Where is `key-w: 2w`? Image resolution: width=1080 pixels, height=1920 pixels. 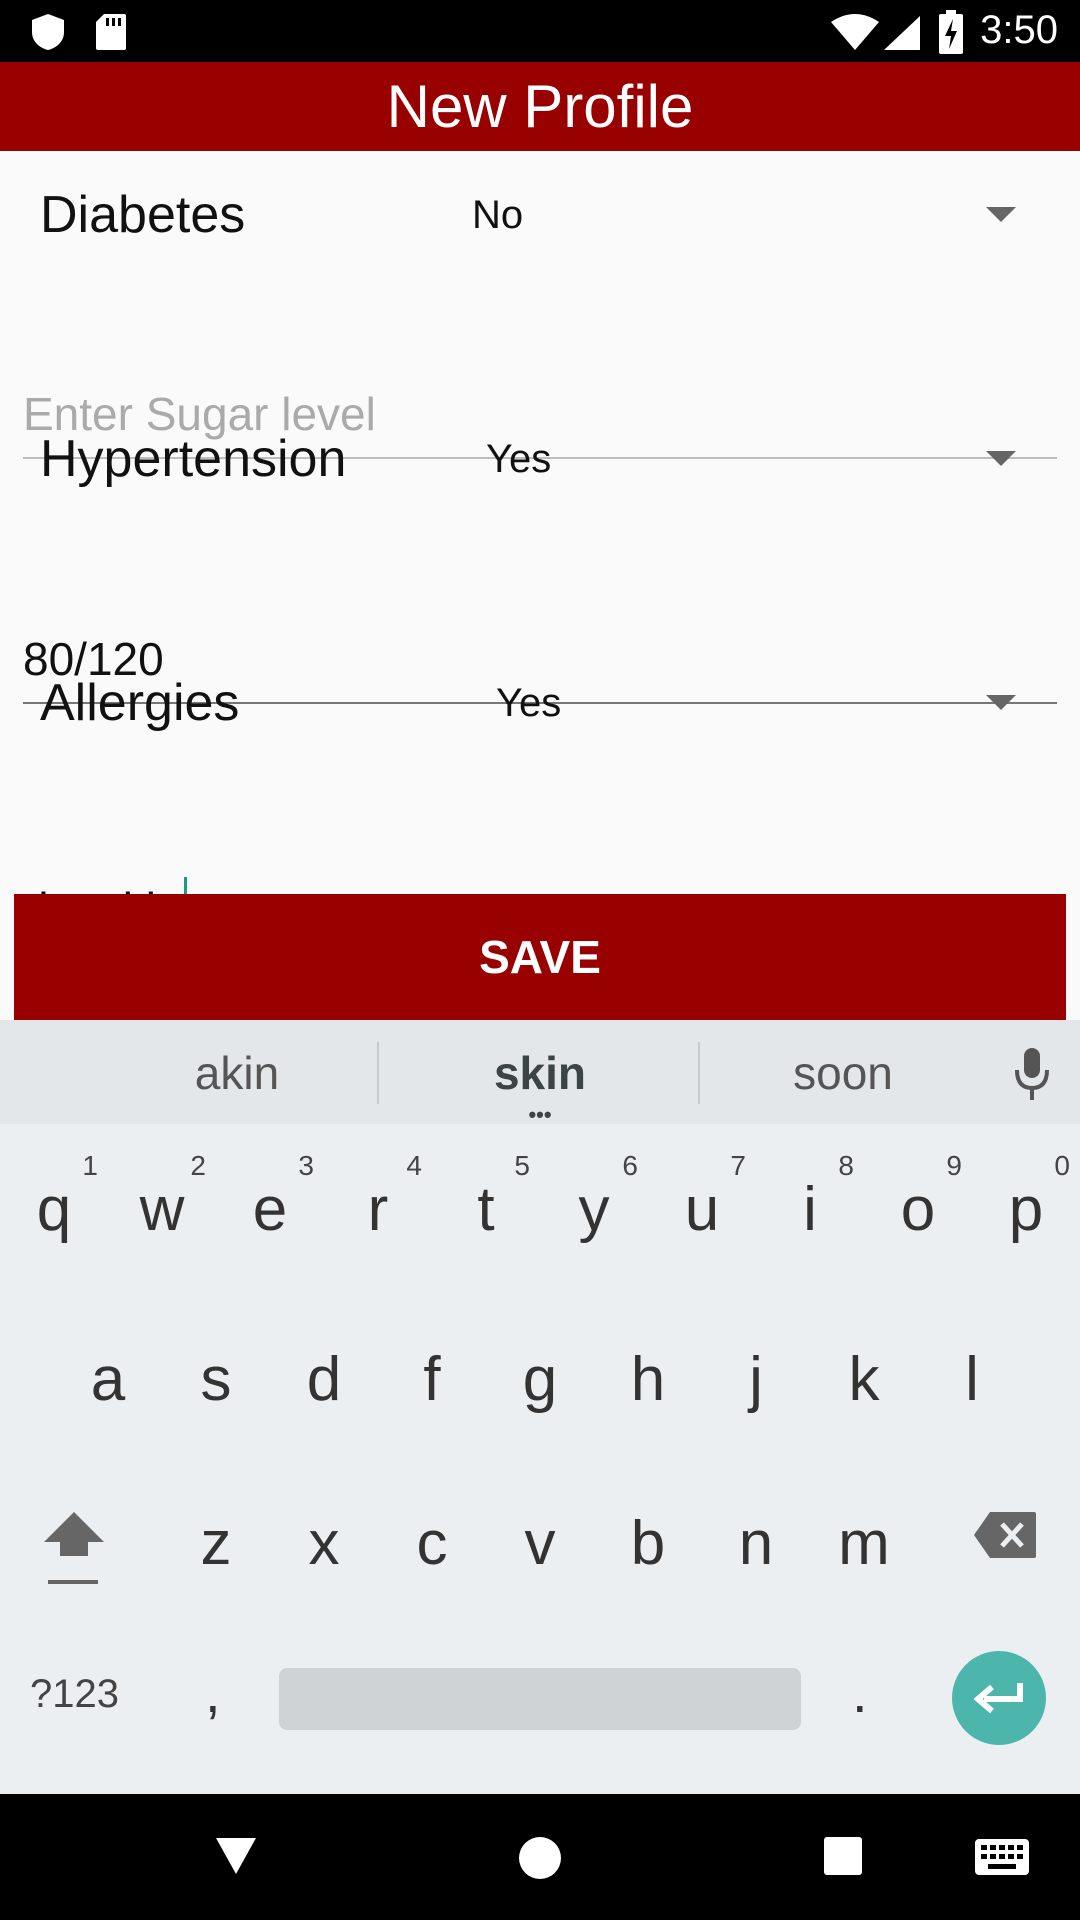 key-w: 2w is located at coordinates (162, 1199).